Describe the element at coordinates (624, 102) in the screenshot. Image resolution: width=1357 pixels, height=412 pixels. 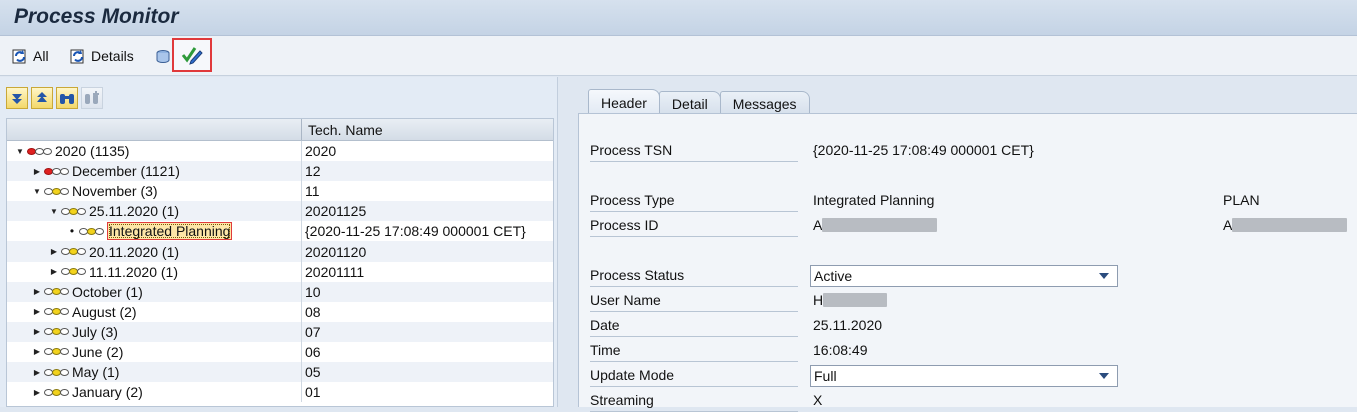
I see `tab-header: Header` at that location.